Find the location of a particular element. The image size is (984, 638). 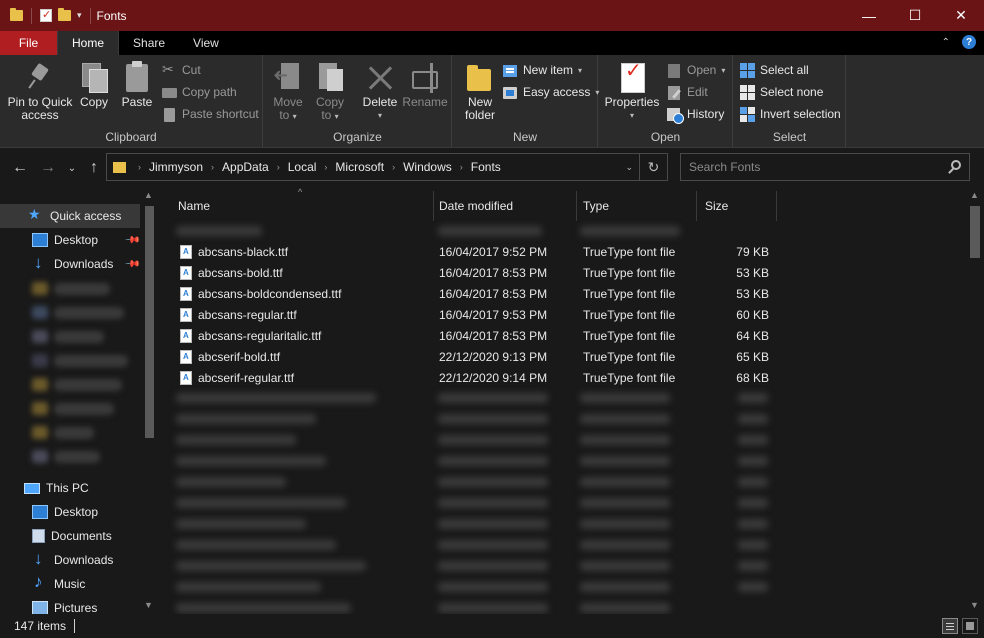

cut-button: Cut is located at coordinates (181, 70).